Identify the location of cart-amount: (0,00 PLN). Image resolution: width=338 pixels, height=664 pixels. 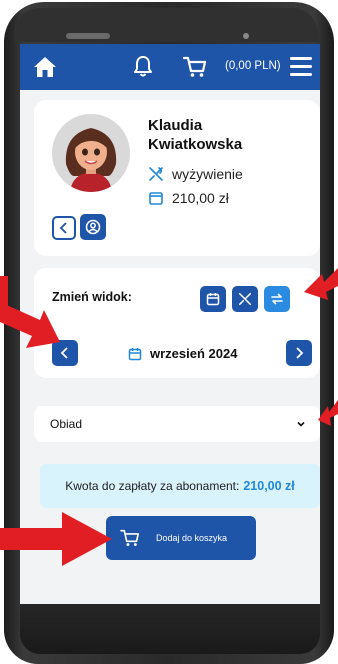
(253, 66).